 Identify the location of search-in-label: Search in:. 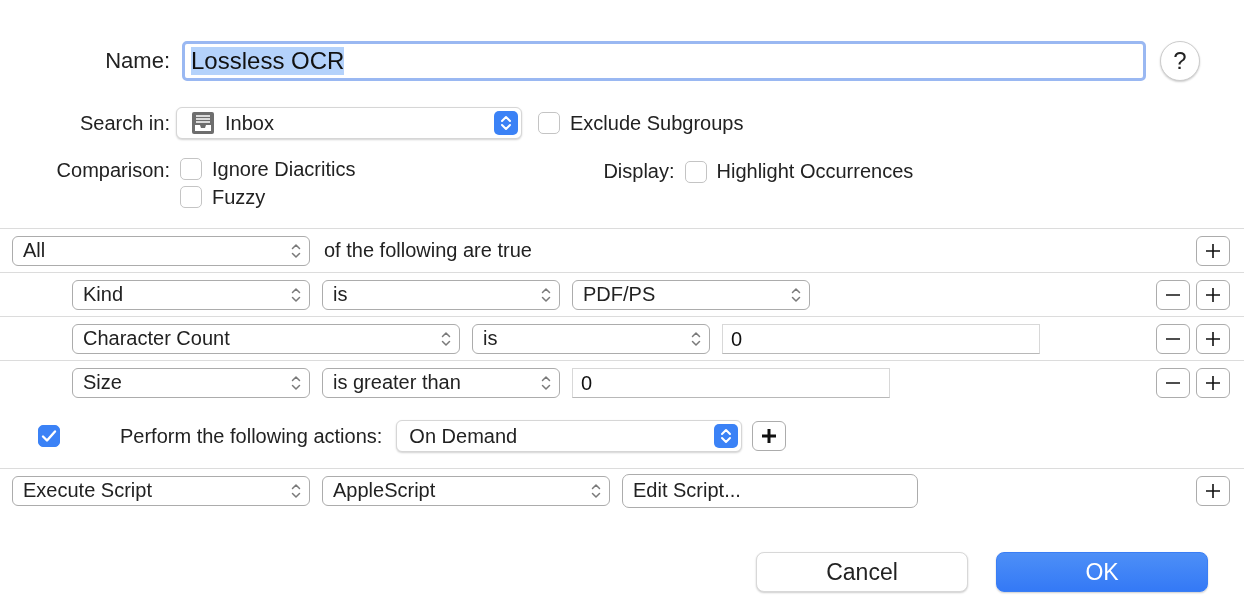
(124, 123).